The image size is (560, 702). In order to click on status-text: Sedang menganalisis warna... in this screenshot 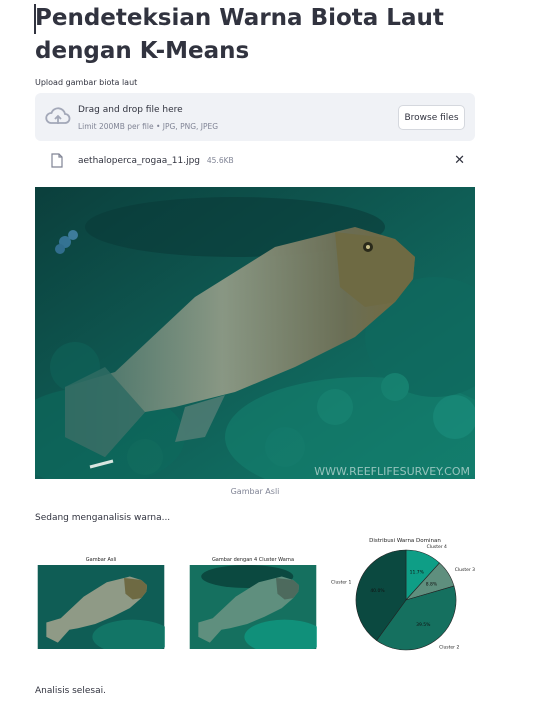, I will do `click(103, 518)`.